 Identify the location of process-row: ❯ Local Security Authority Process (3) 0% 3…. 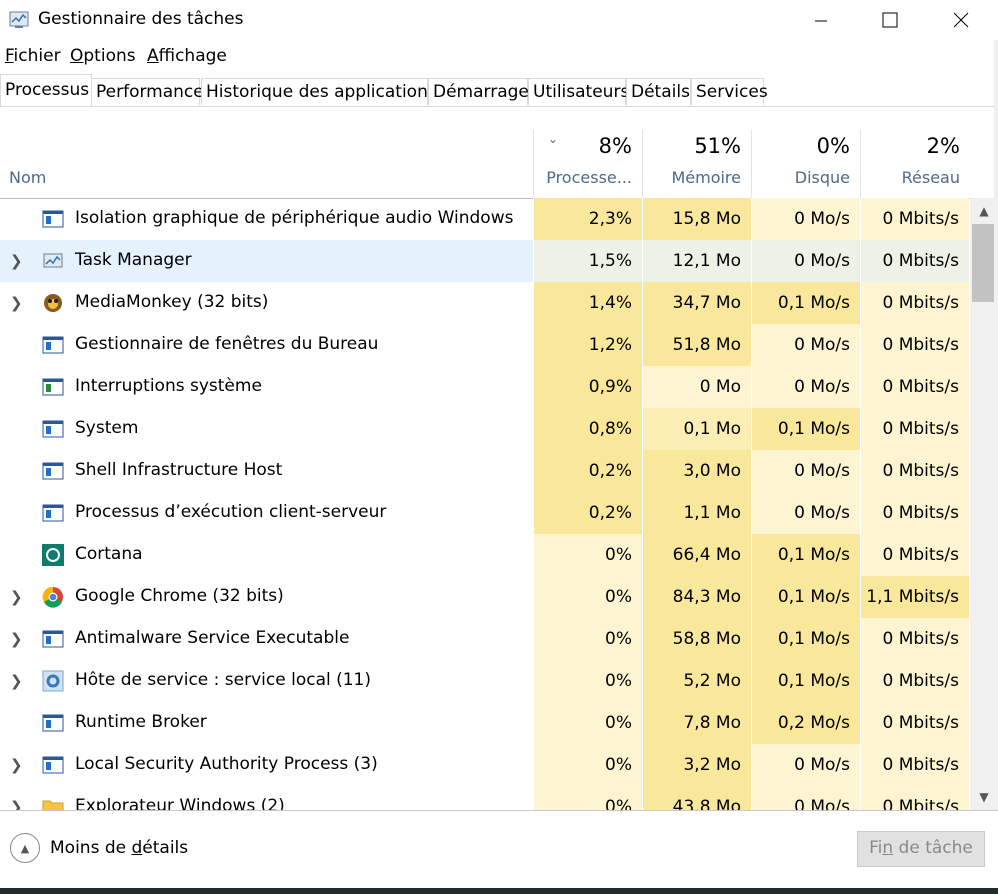
(485, 765).